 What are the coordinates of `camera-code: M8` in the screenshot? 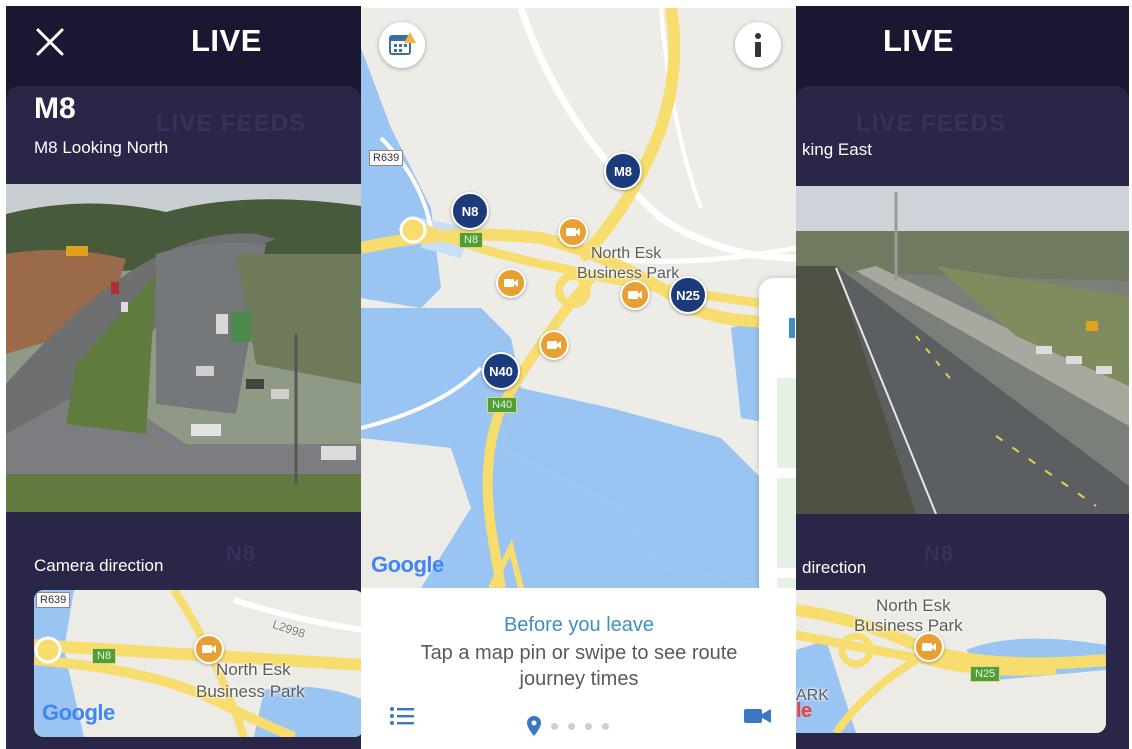 It's located at (55, 108).